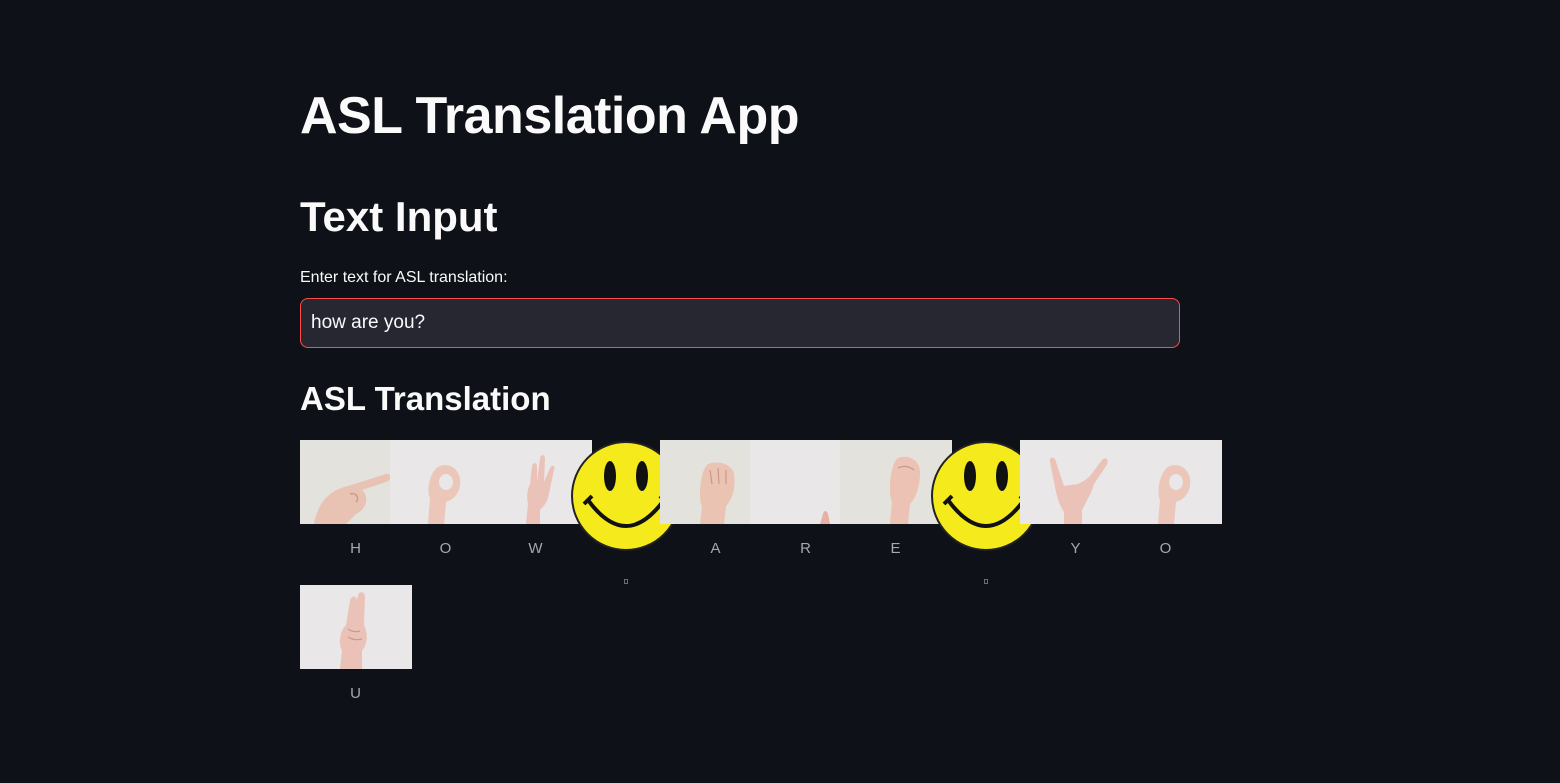 This screenshot has width=1560, height=783. Describe the element at coordinates (705, 482) in the screenshot. I see `asl-sign-image-a` at that location.